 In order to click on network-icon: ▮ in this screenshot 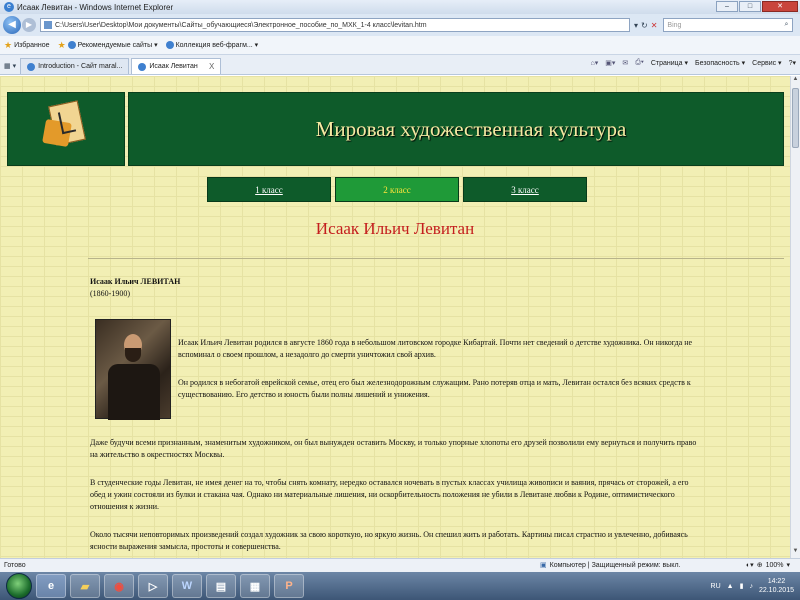, I will do `click(742, 586)`.